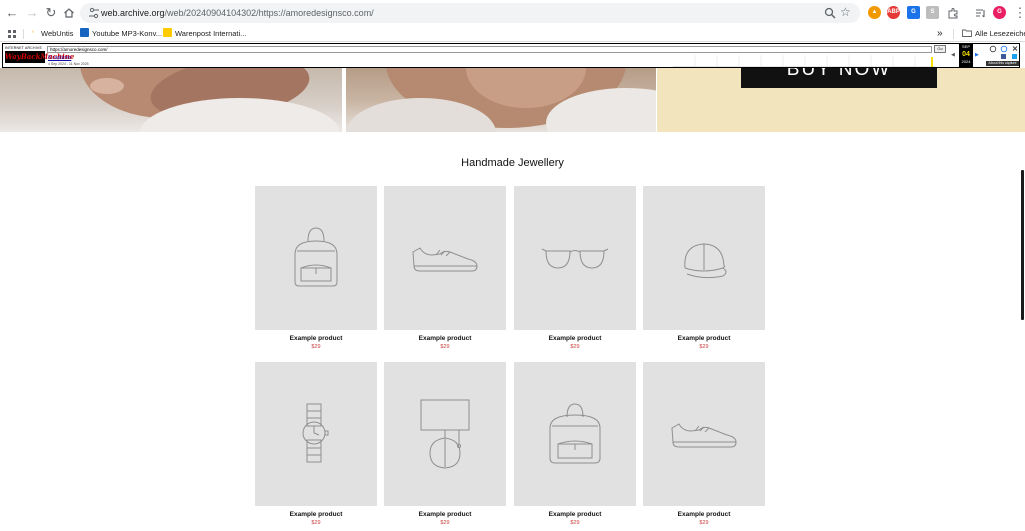  What do you see at coordinates (171, 100) in the screenshot?
I see `hero-image-hands` at bounding box center [171, 100].